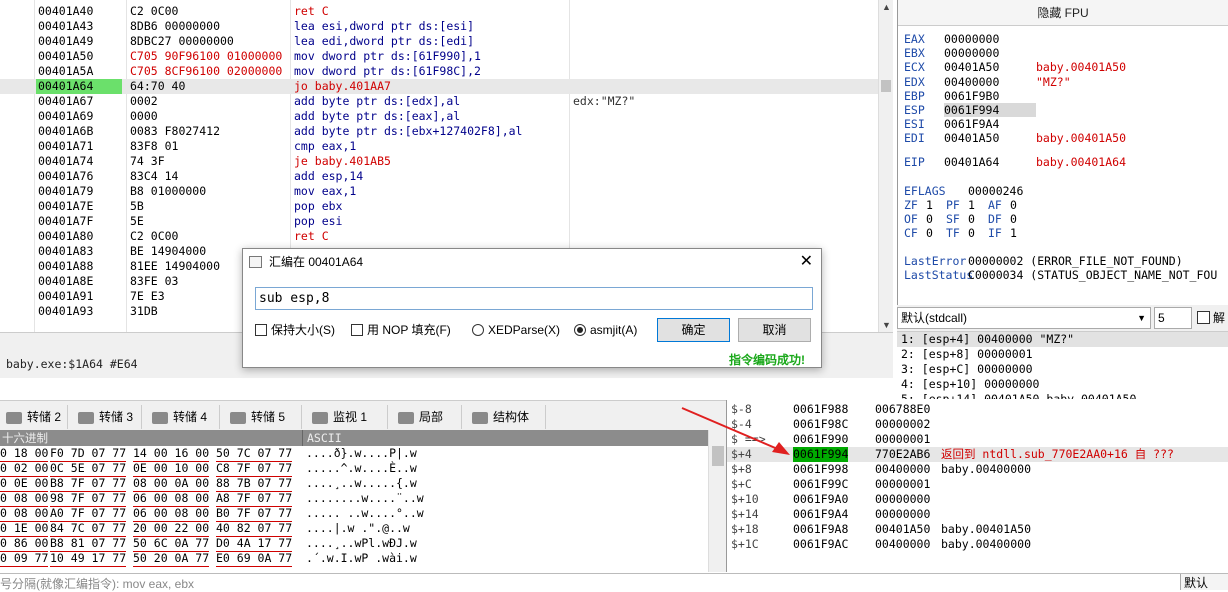 This screenshot has height=592, width=1228. Describe the element at coordinates (1062, 354) in the screenshot. I see `stack-arg-row: 2: [esp+8] 00000001` at that location.